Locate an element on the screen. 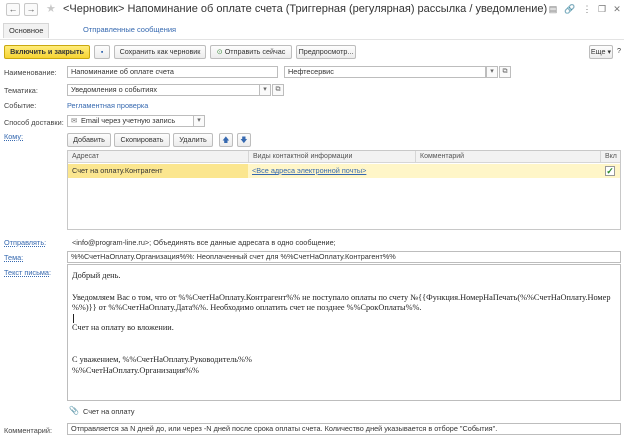 Image resolution: width=624 pixels, height=439 pixels. send-now-label: Отправить сейчас is located at coordinates (255, 51).